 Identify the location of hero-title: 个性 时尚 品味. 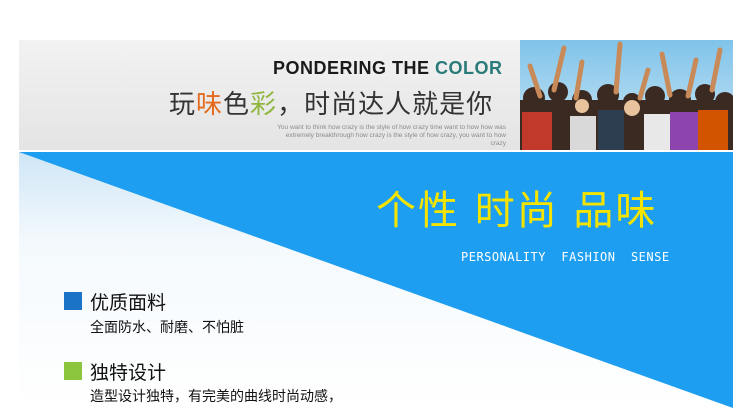
(517, 211).